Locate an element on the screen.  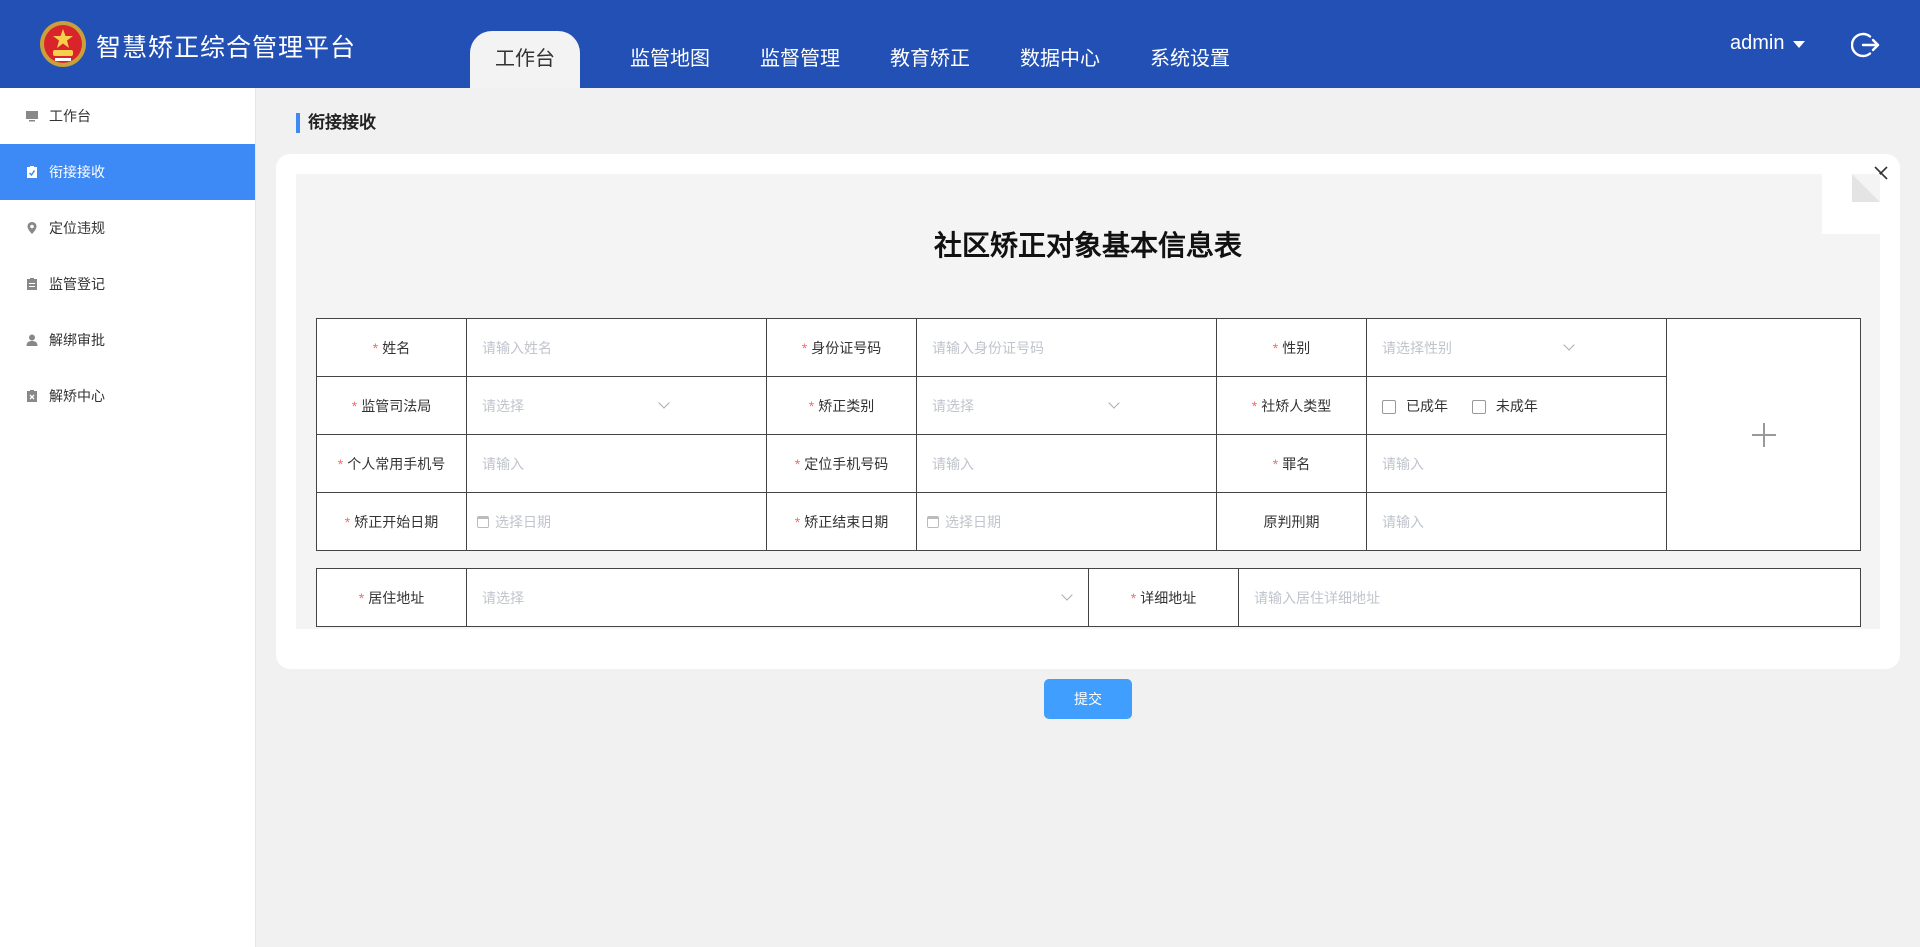
adult-checkbox is located at coordinates (1389, 406).